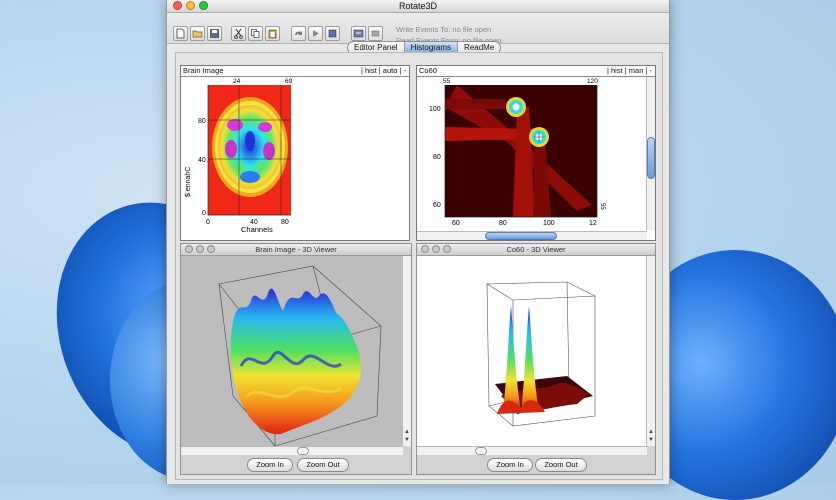  Describe the element at coordinates (651, 158) in the screenshot. I see `vertical-scroll-thumb` at that location.